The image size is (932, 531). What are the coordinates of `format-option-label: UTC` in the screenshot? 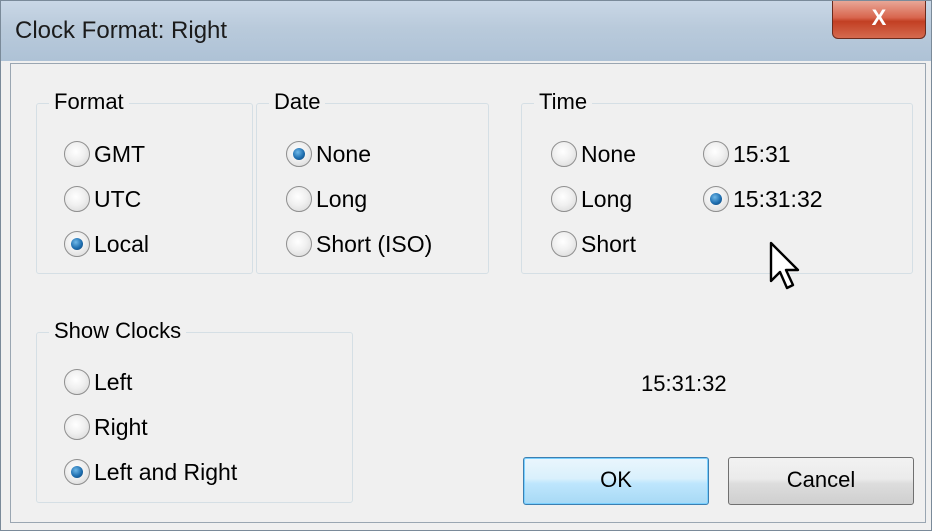 It's located at (118, 199).